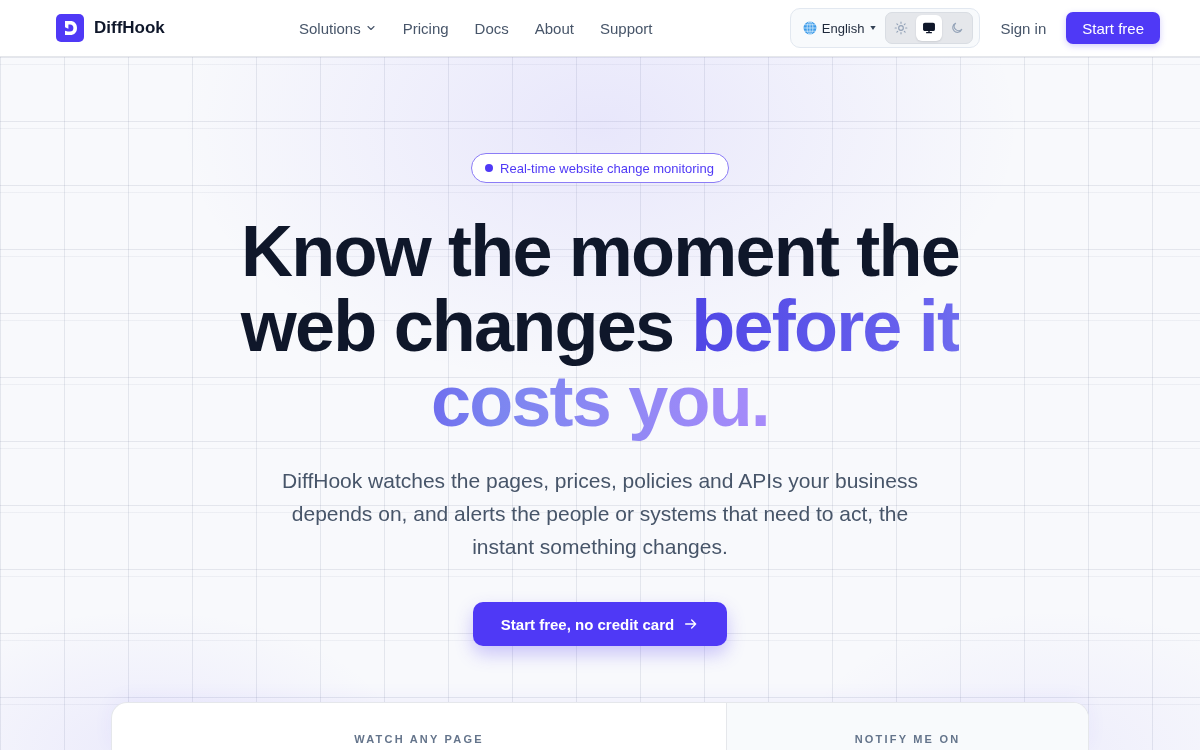 This screenshot has width=1200, height=750. I want to click on monitor-icon, so click(929, 28).